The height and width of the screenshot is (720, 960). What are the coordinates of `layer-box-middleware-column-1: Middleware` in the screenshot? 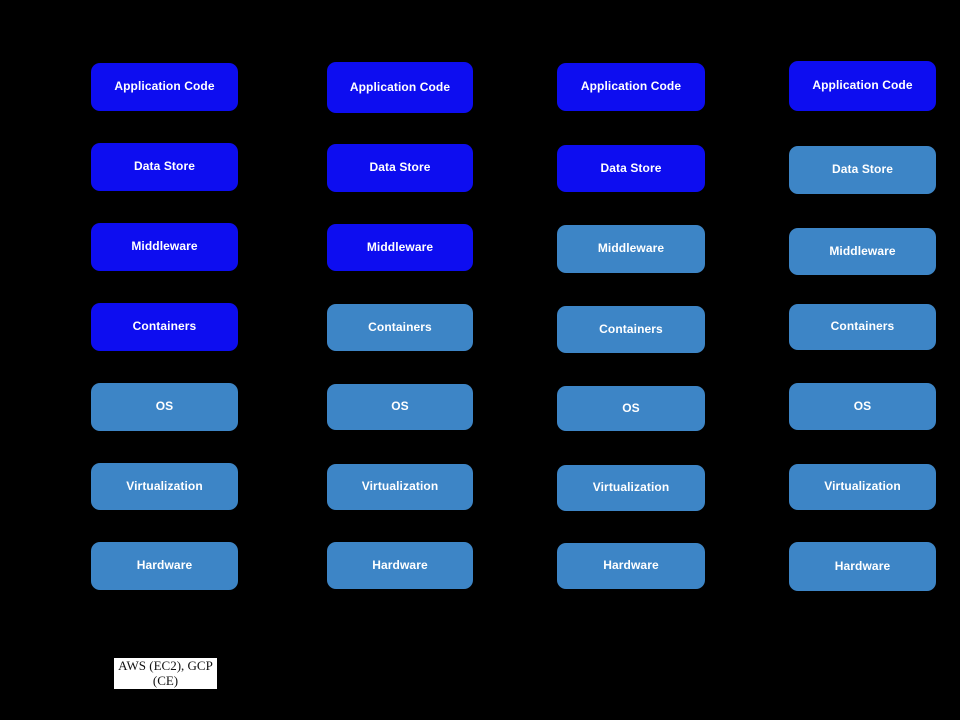 It's located at (164, 247).